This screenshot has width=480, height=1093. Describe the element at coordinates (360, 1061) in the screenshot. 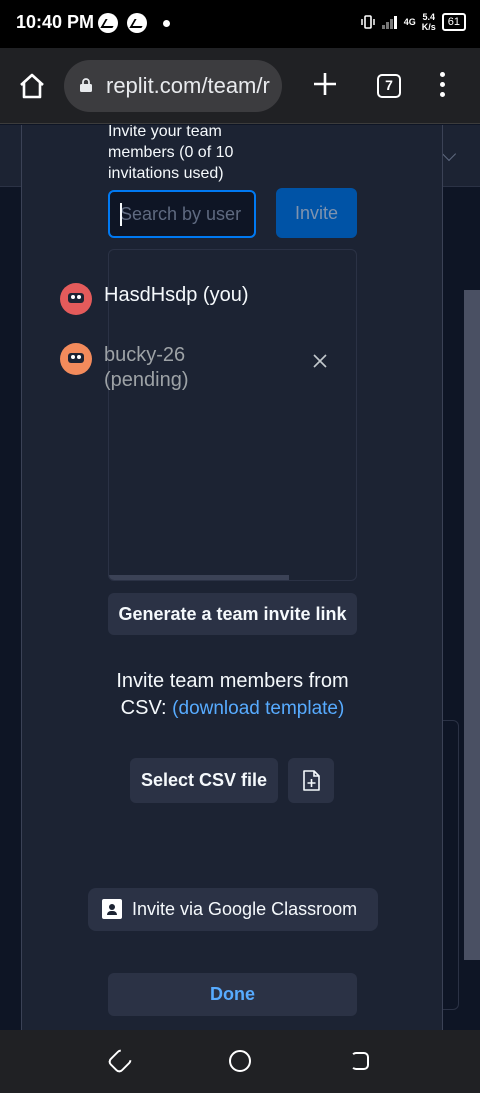

I see `back-icon` at that location.